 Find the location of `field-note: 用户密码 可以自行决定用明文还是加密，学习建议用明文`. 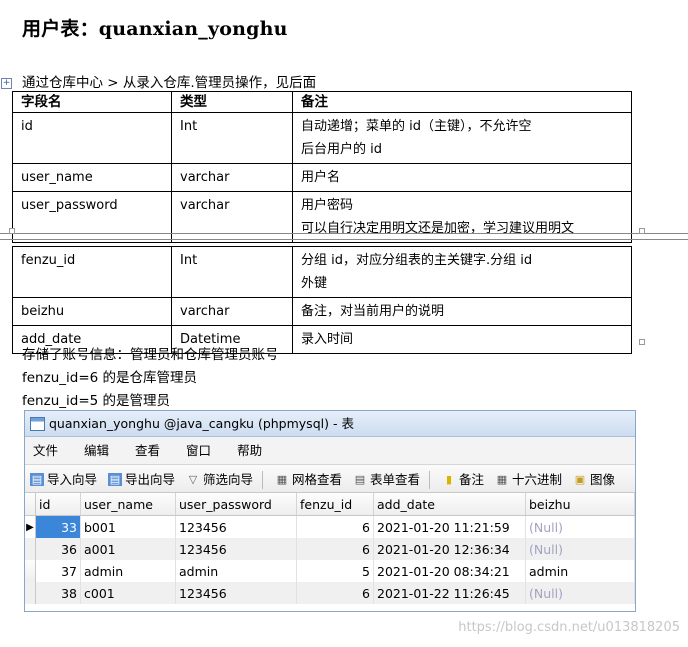

field-note: 用户密码 可以自行决定用明文还是加密，学习建议用明文 is located at coordinates (462, 217).